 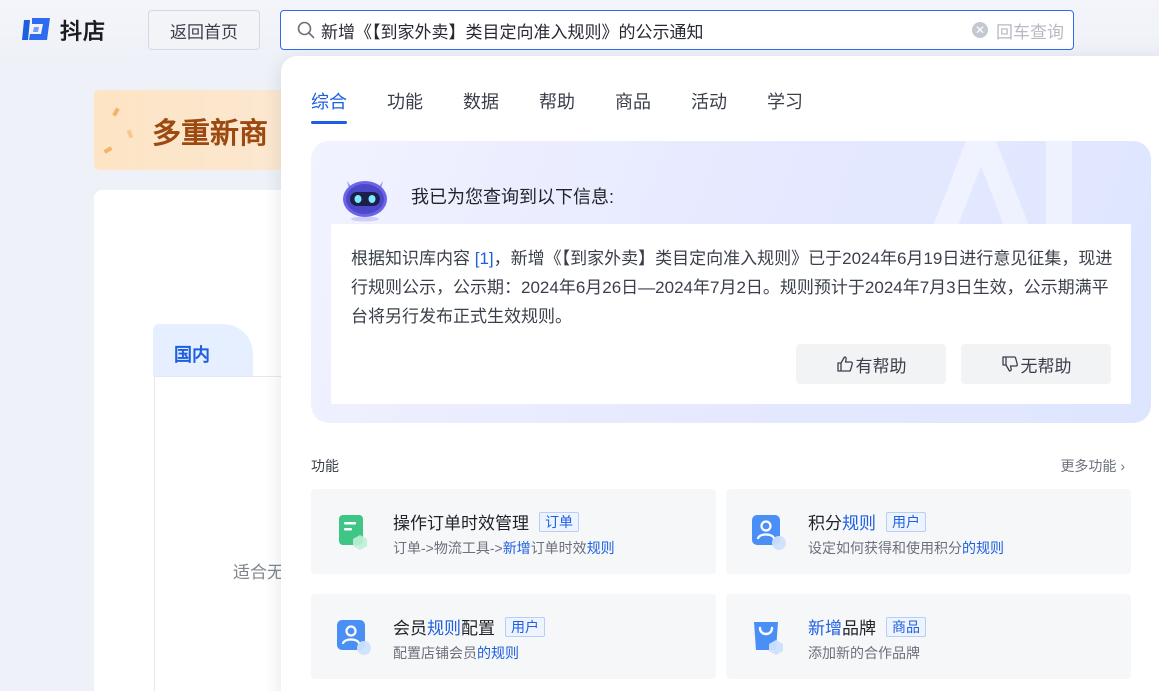 I want to click on tab-comprehensive: 综合, so click(x=329, y=106).